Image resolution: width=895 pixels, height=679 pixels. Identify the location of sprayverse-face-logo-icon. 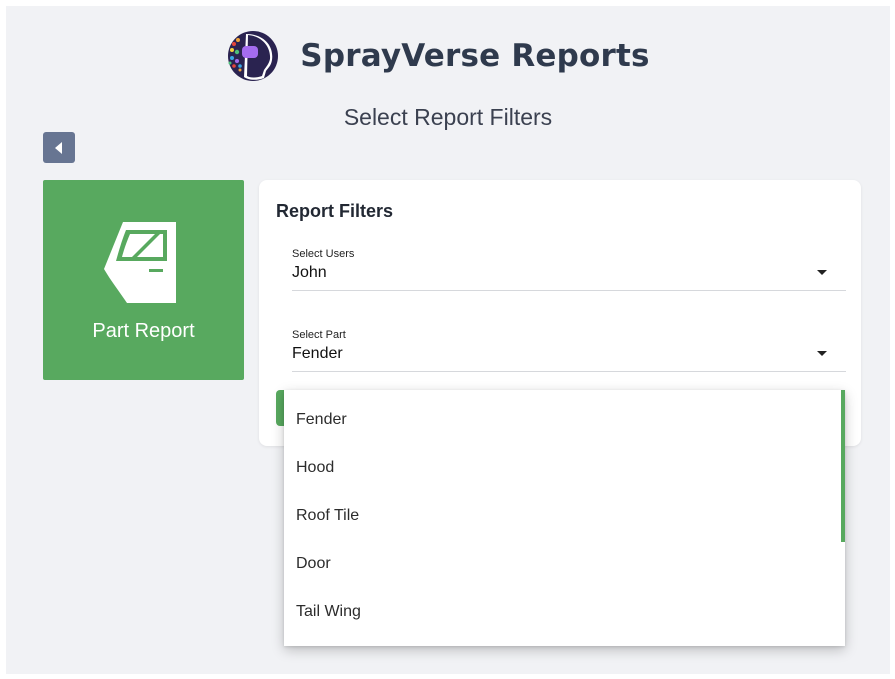
(253, 56).